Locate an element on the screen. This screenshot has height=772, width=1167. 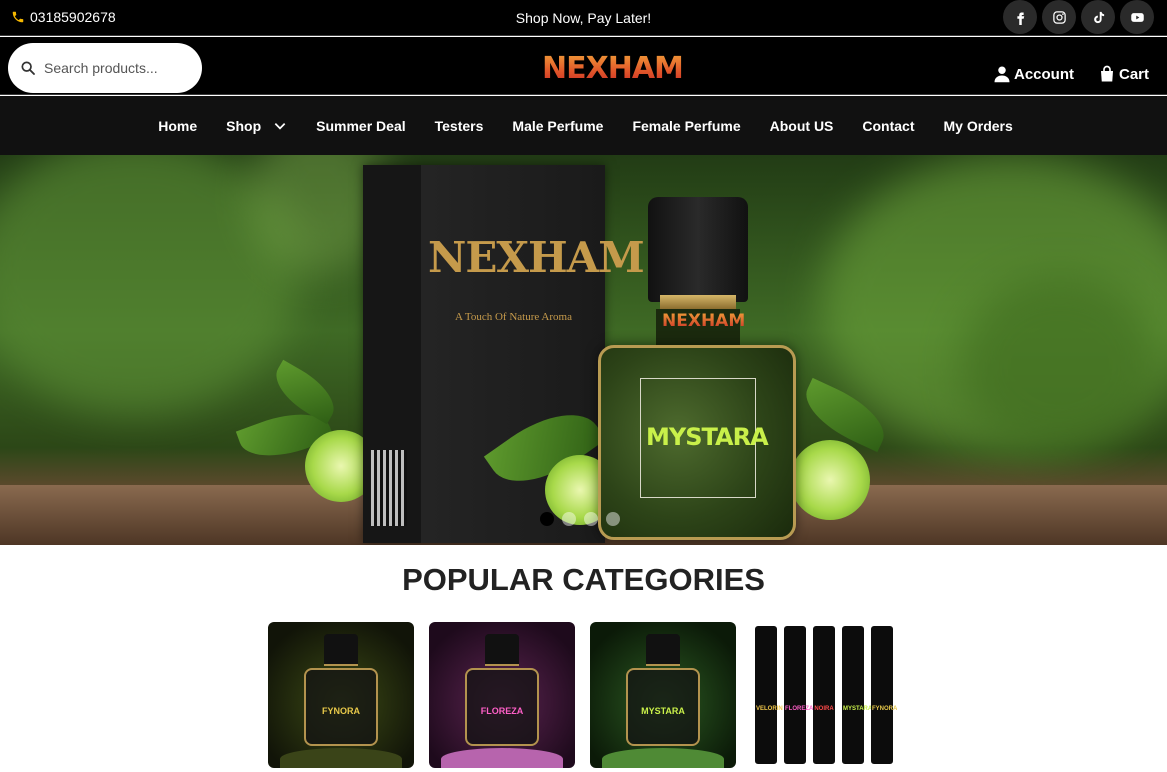
youtube-icon is located at coordinates (1137, 17).